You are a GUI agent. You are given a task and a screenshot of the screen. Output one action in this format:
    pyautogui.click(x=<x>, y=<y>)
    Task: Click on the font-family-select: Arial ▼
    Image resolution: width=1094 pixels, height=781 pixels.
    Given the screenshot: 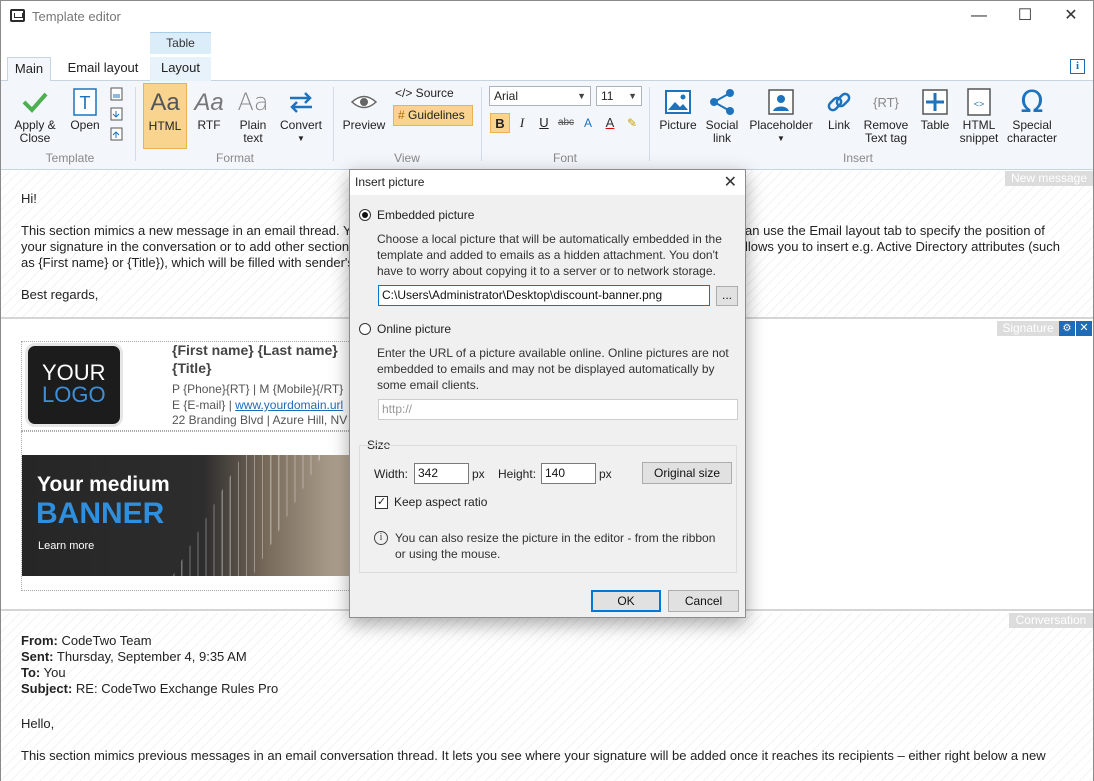 What is the action you would take?
    pyautogui.click(x=540, y=96)
    